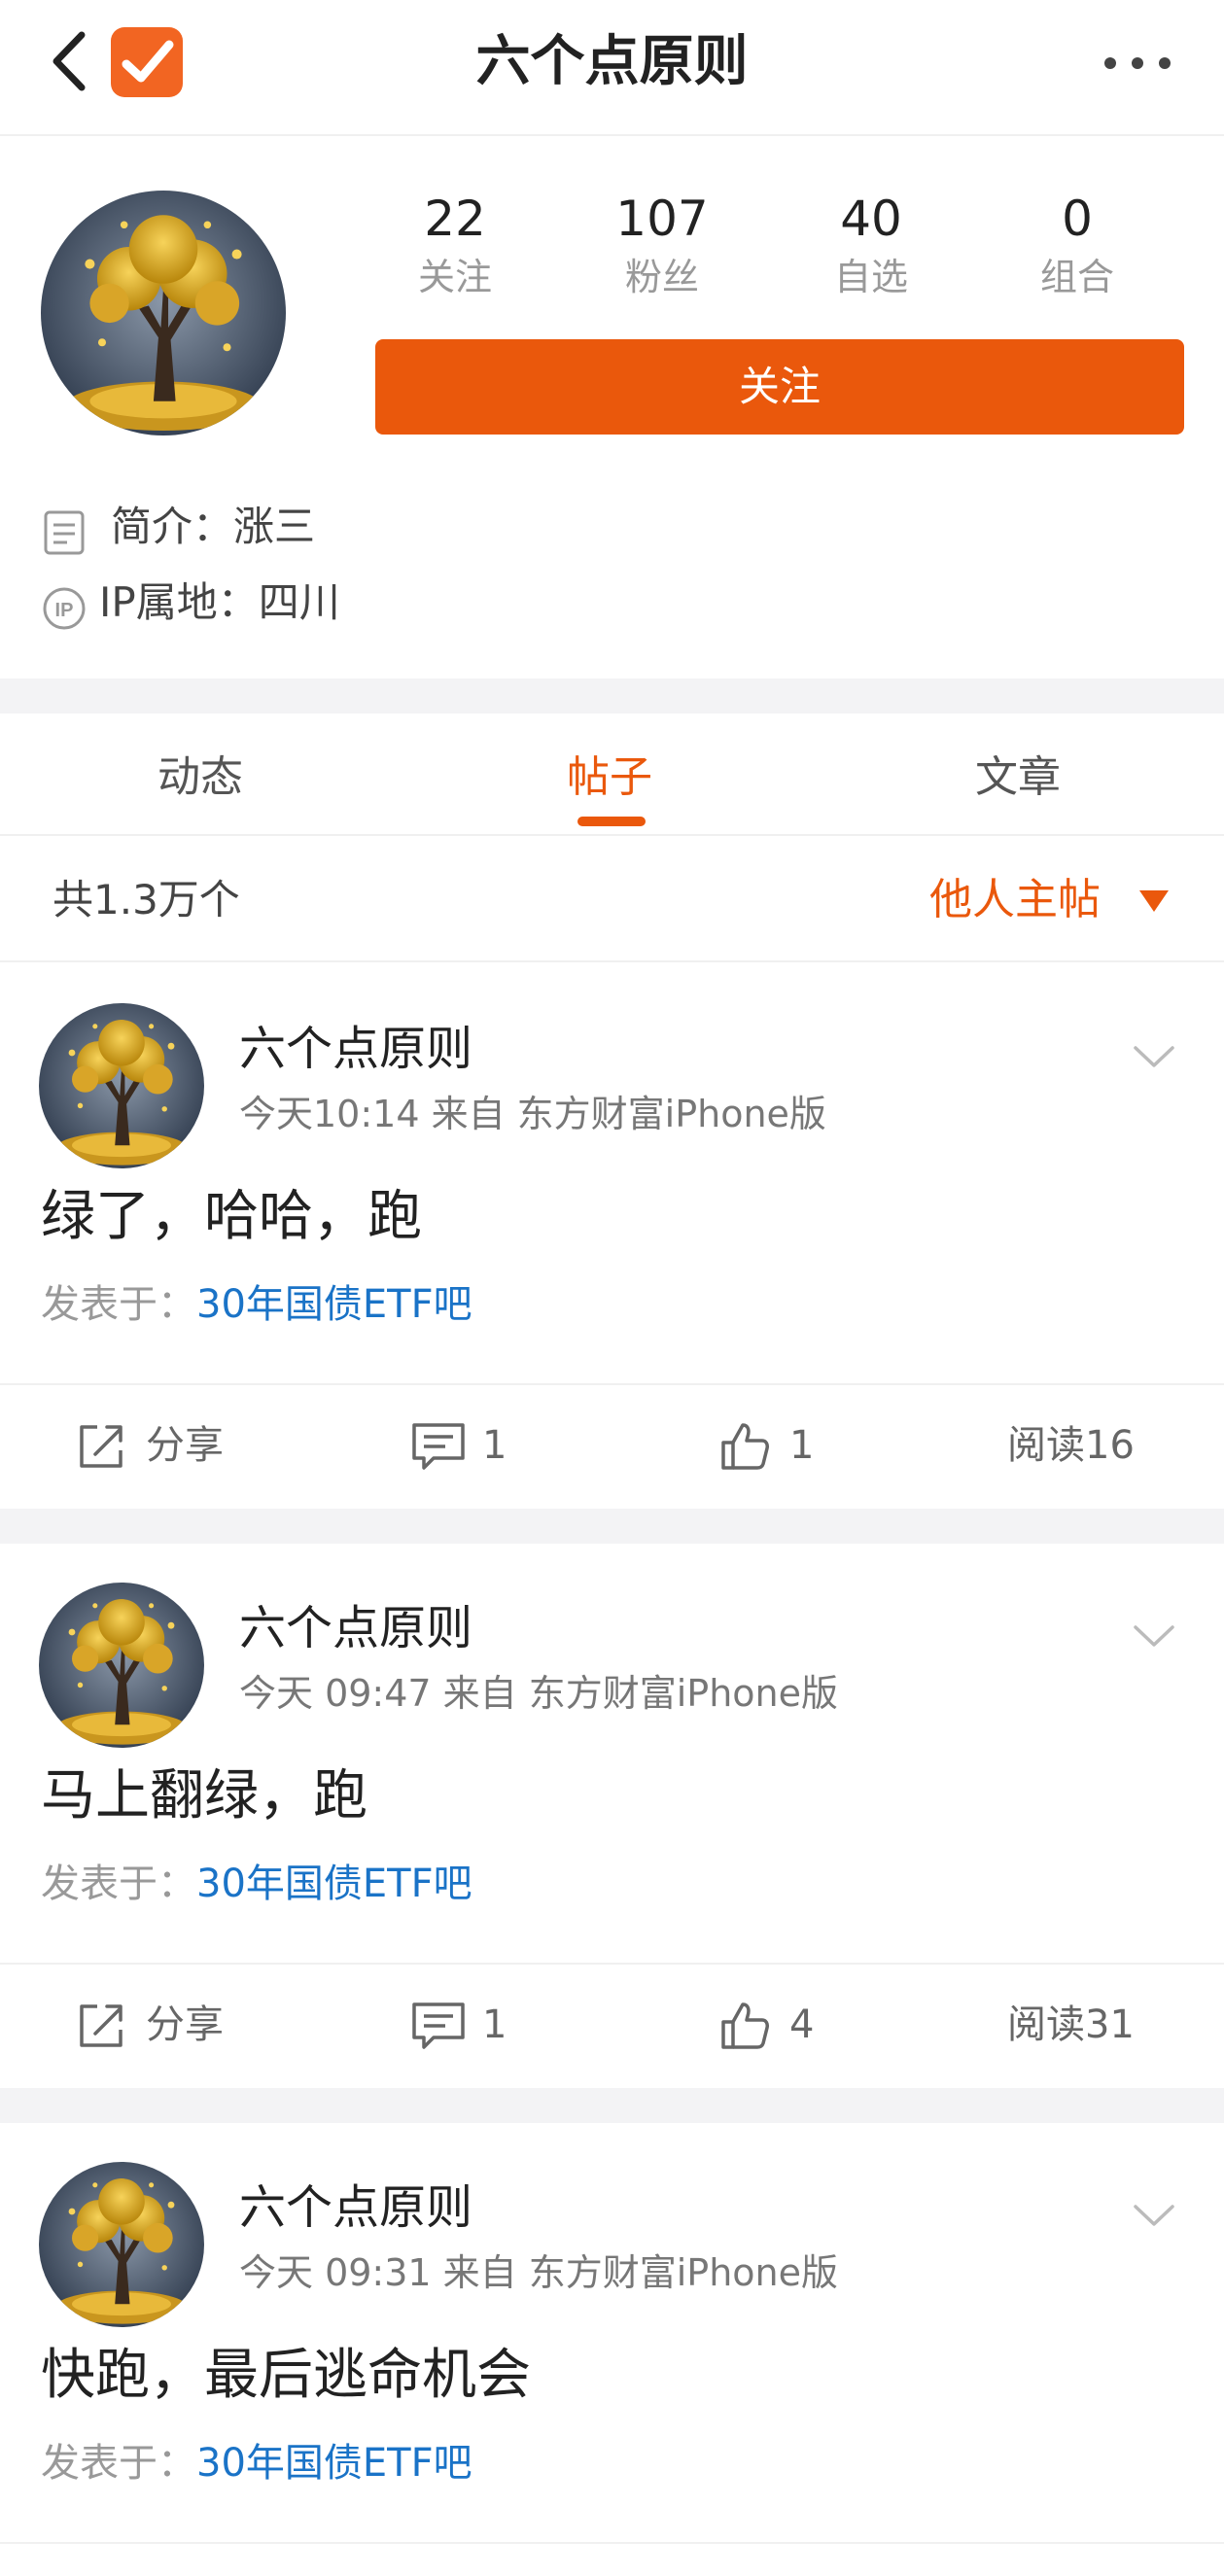 This screenshot has height=2576, width=1224. What do you see at coordinates (1077, 219) in the screenshot?
I see `stat-number: 0` at bounding box center [1077, 219].